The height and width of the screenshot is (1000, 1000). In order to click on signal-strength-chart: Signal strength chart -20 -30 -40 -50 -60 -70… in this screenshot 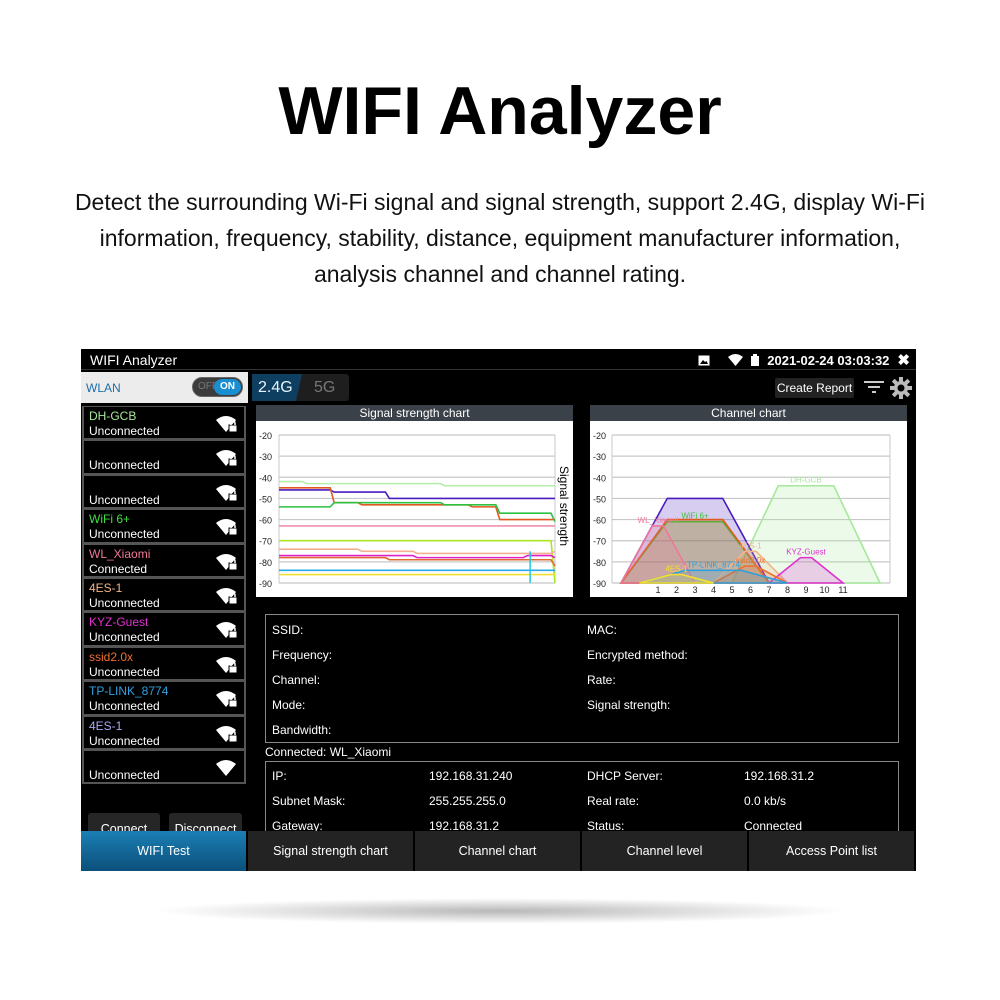, I will do `click(414, 501)`.